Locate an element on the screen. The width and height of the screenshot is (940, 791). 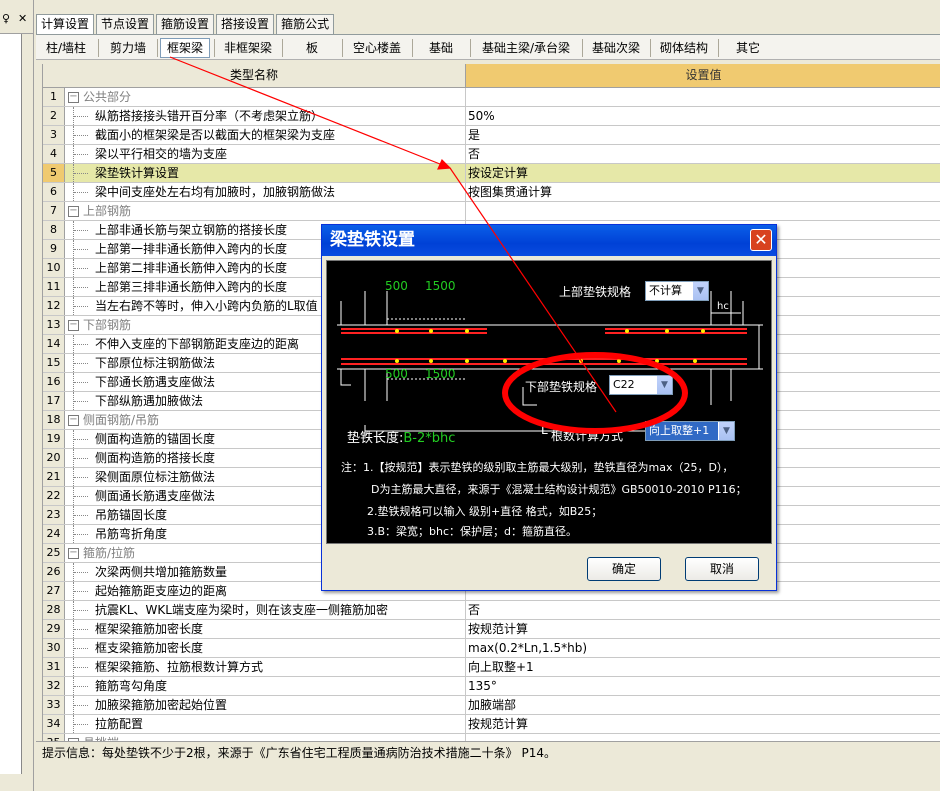
row-name-cell: 框架梁箍筋、拉筋根数计算方式 is located at coordinates (265, 667).